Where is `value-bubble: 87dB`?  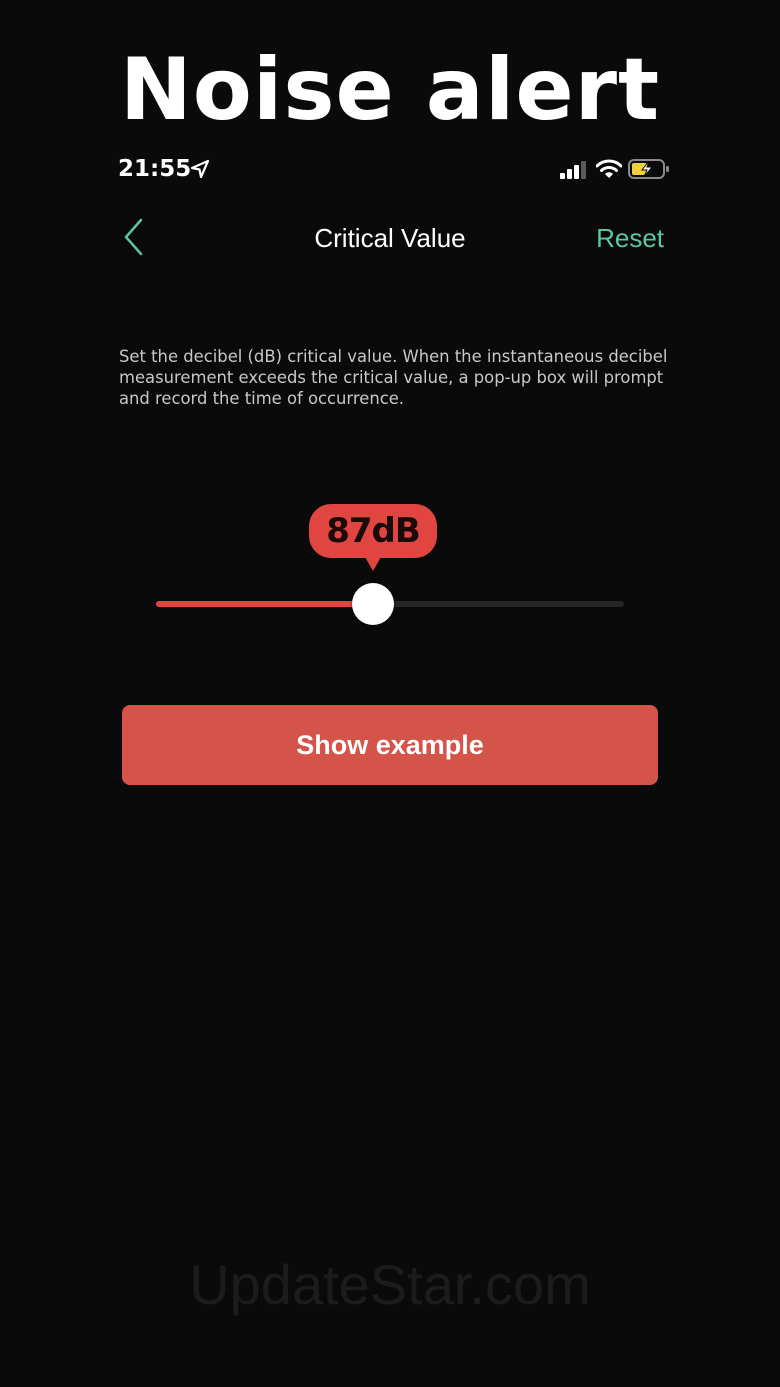 value-bubble: 87dB is located at coordinates (373, 537).